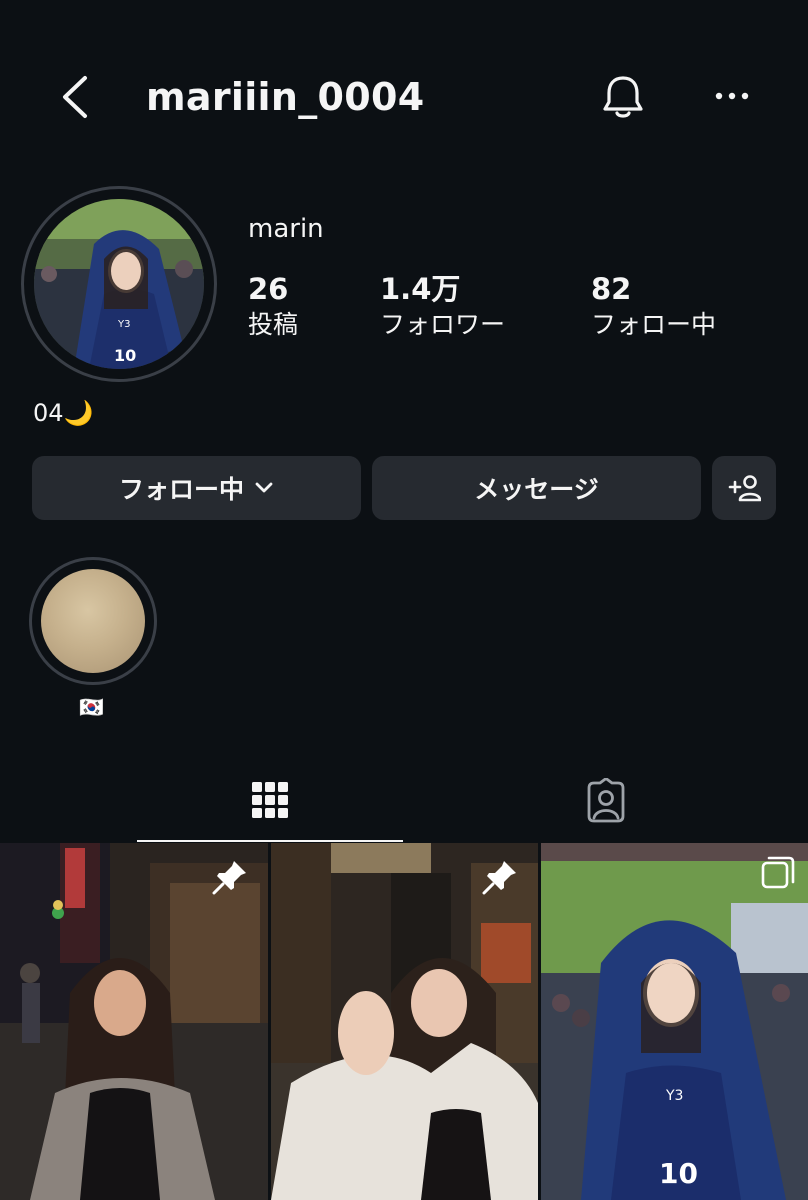 The image size is (808, 1200). I want to click on chevron-down-icon, so click(264, 487).